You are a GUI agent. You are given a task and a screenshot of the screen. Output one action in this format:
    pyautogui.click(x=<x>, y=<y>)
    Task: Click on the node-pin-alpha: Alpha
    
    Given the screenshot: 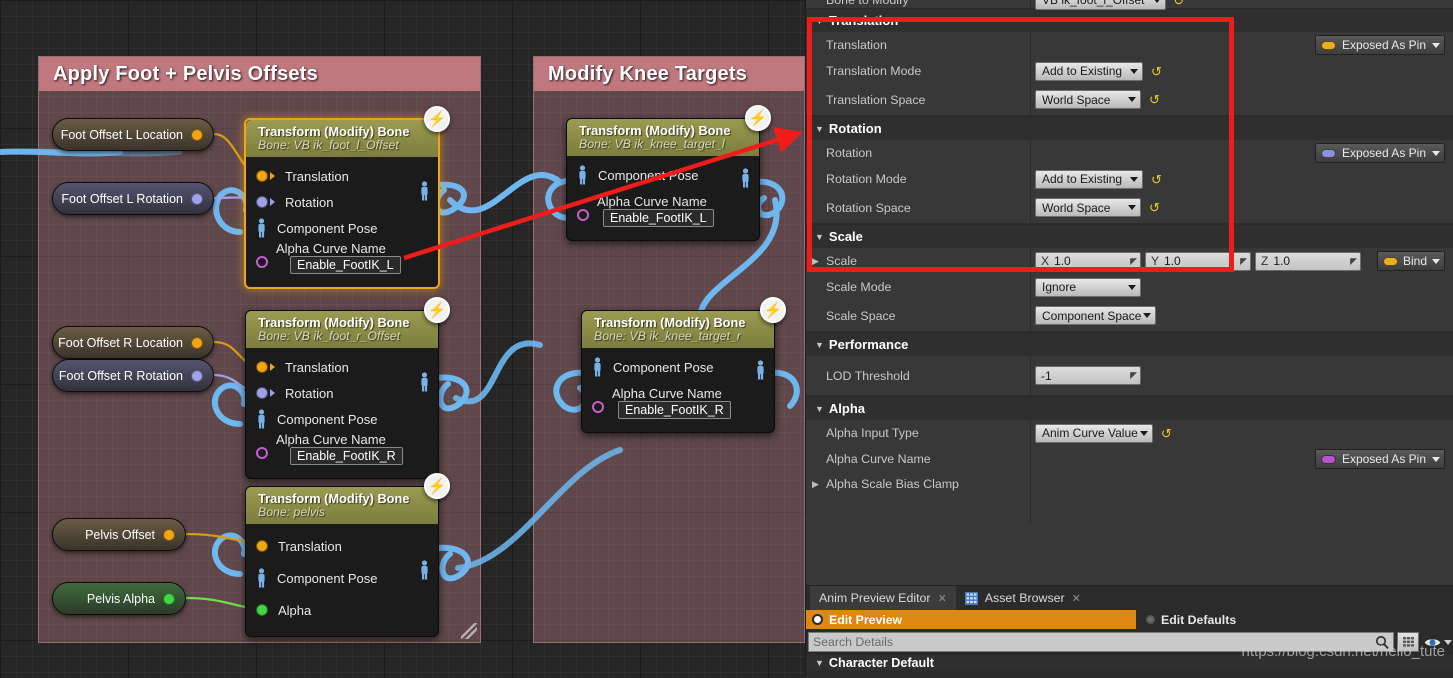 What is the action you would take?
    pyautogui.click(x=342, y=610)
    